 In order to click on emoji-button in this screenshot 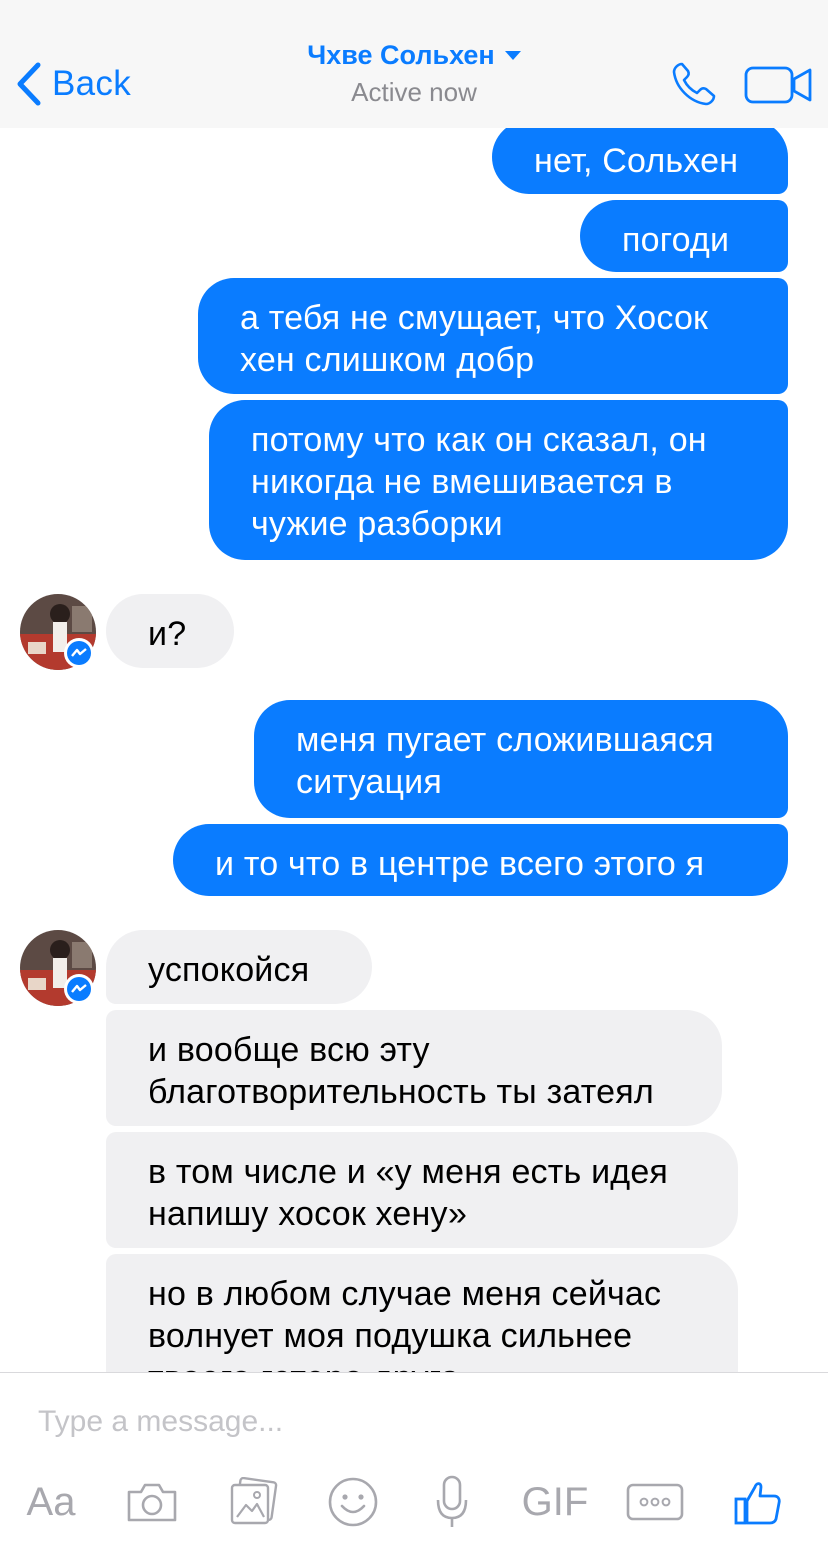, I will do `click(353, 1502)`.